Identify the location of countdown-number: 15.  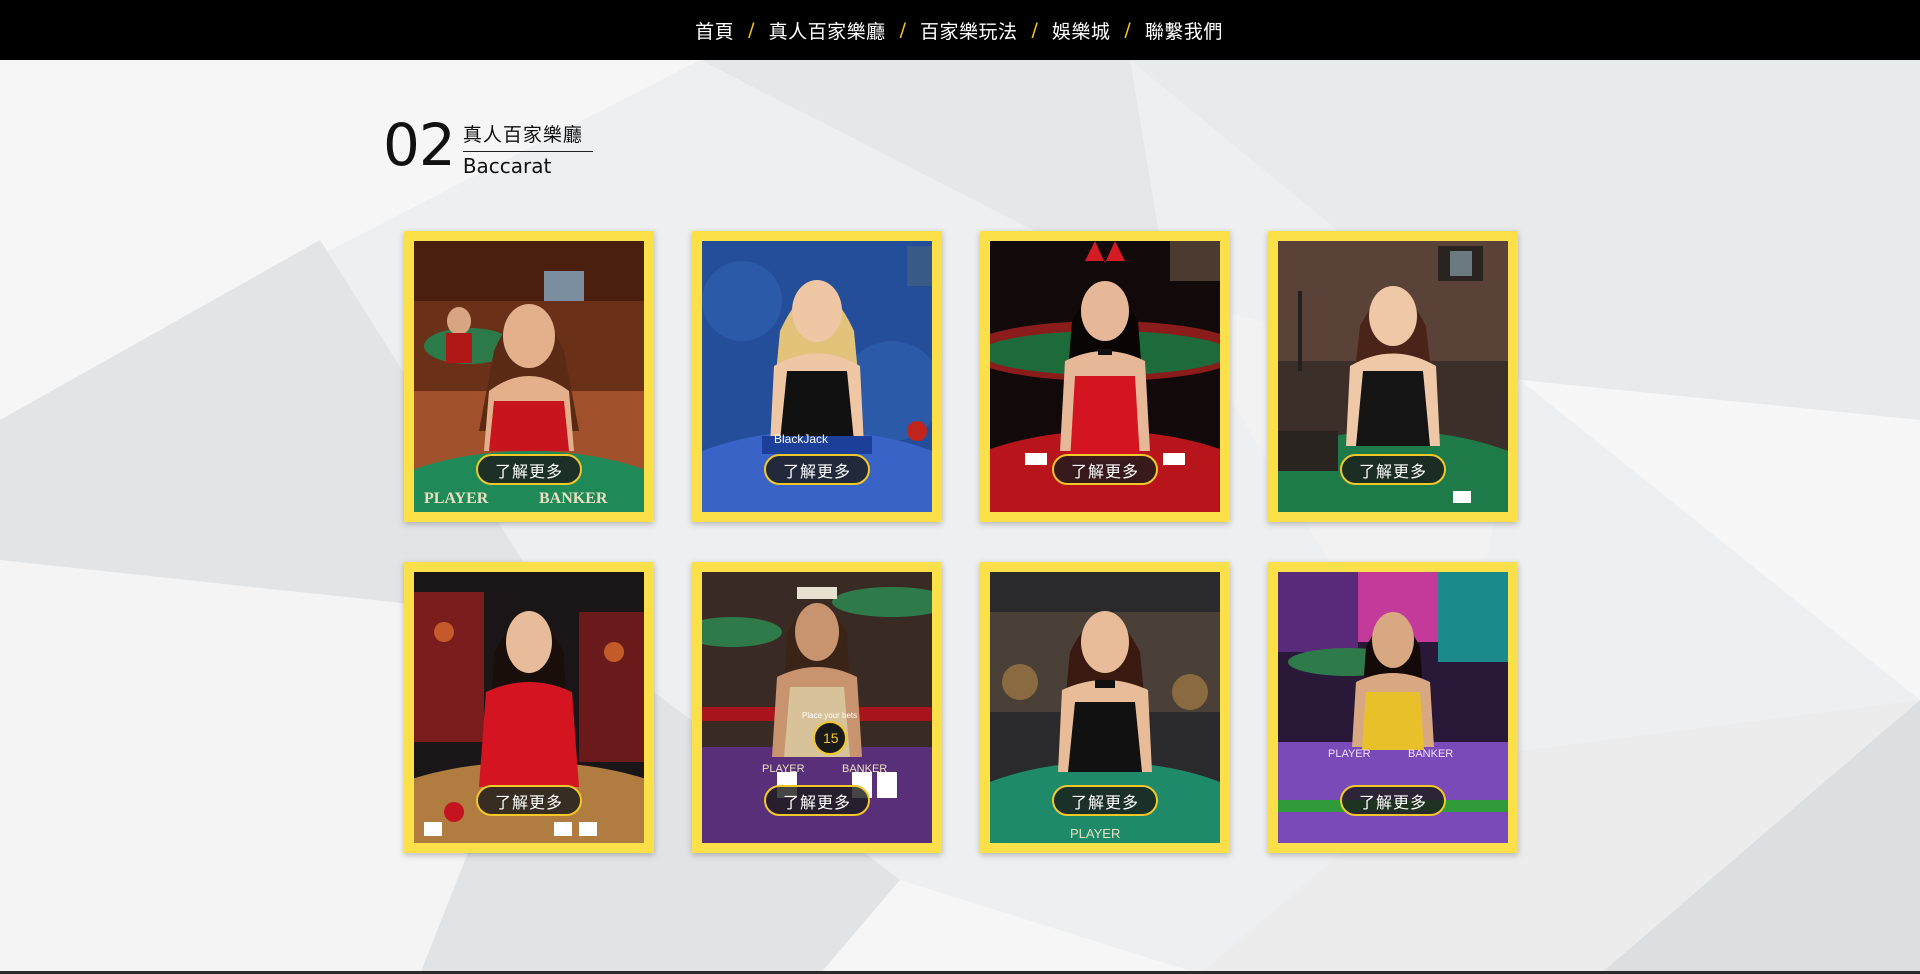
(831, 738).